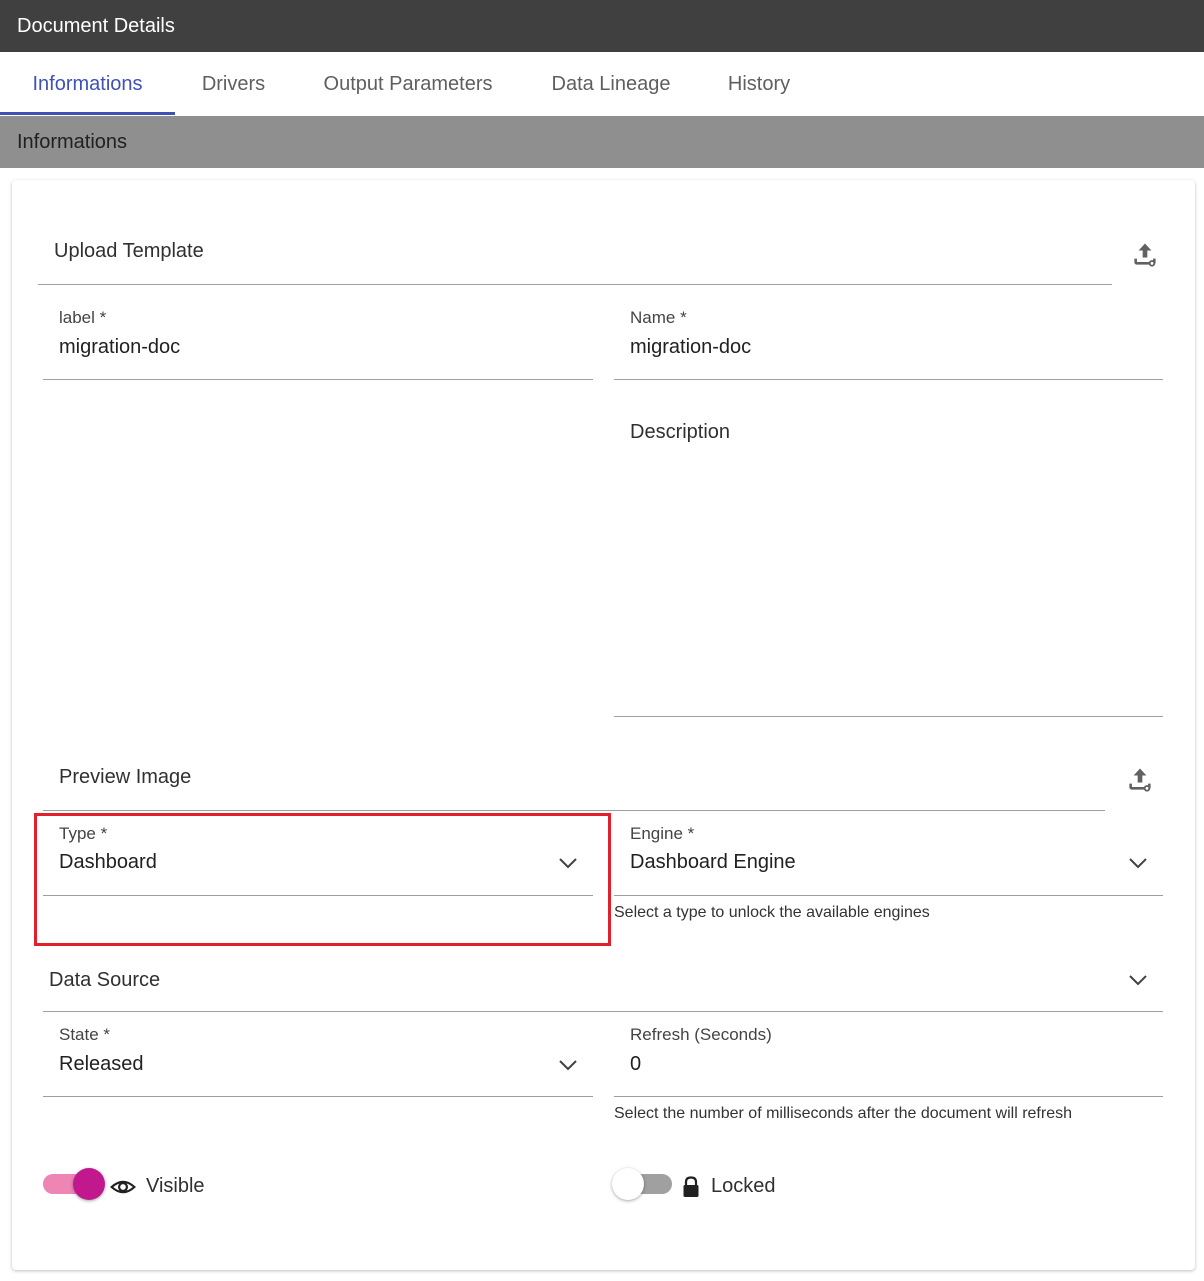  Describe the element at coordinates (408, 84) in the screenshot. I see `tab-output-parameters: Output Parameters` at that location.